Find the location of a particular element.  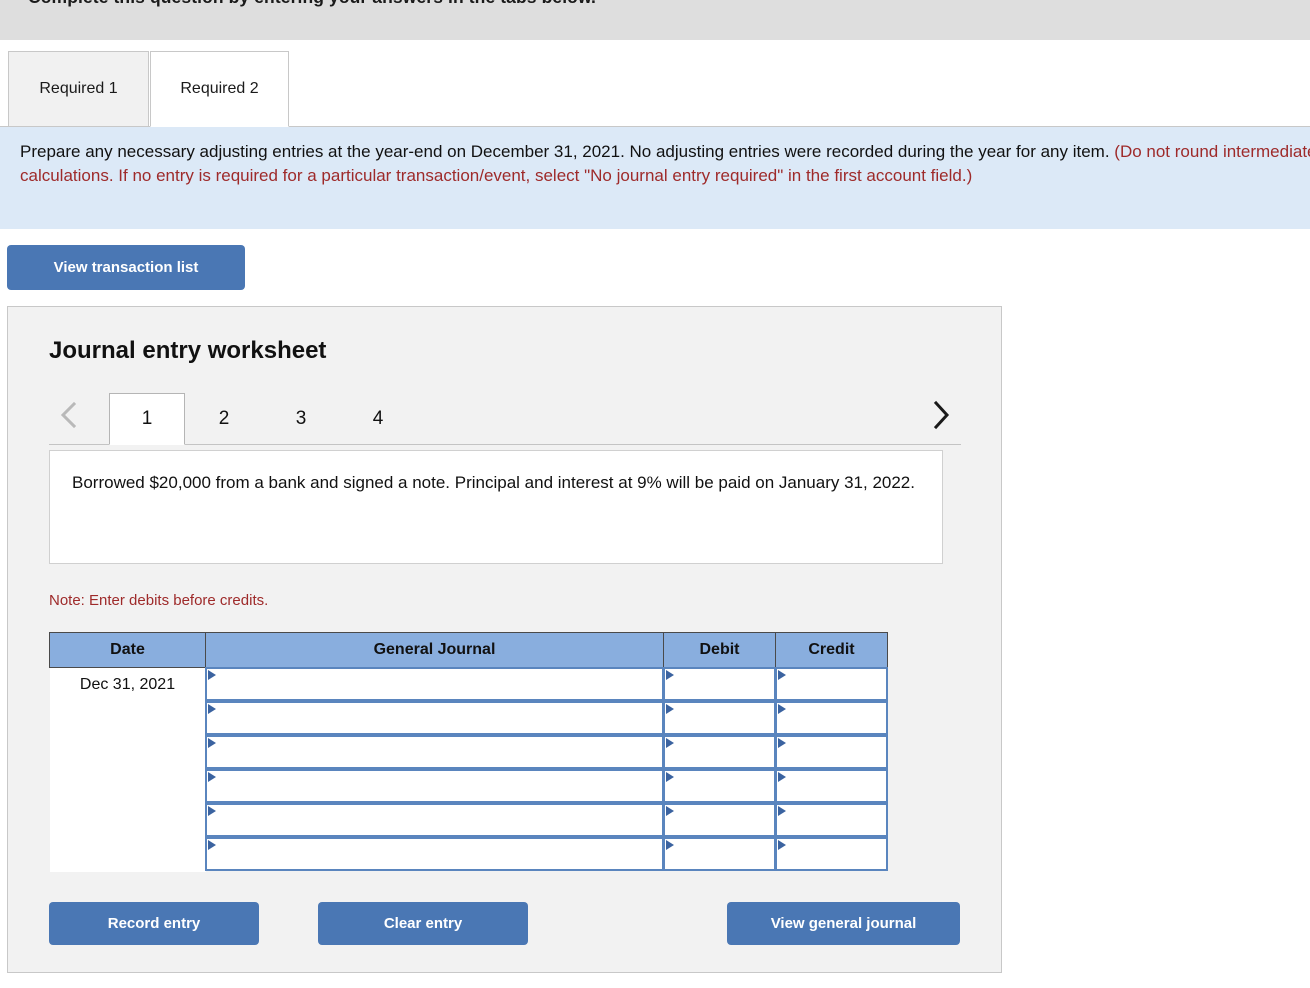

clear-entry-button: Clear entry is located at coordinates (423, 923).